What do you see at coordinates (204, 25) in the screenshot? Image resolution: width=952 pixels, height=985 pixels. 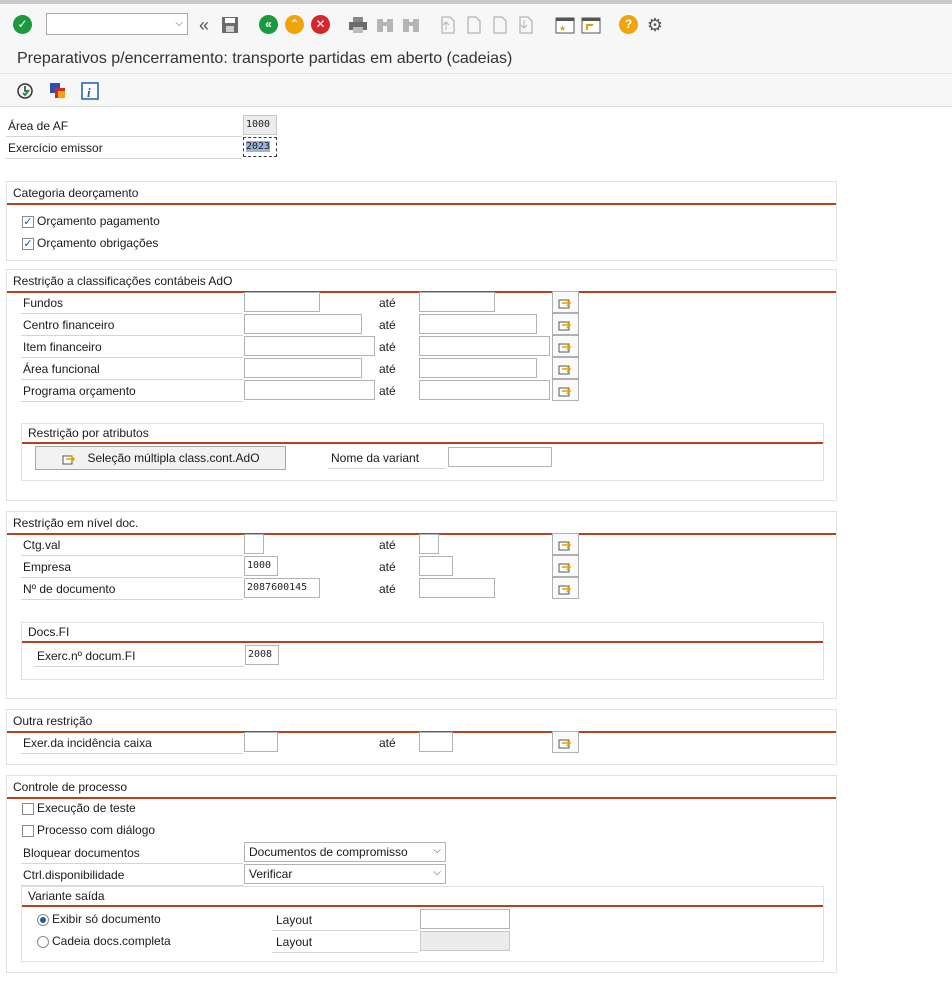 I see `back-double-icon: «` at bounding box center [204, 25].